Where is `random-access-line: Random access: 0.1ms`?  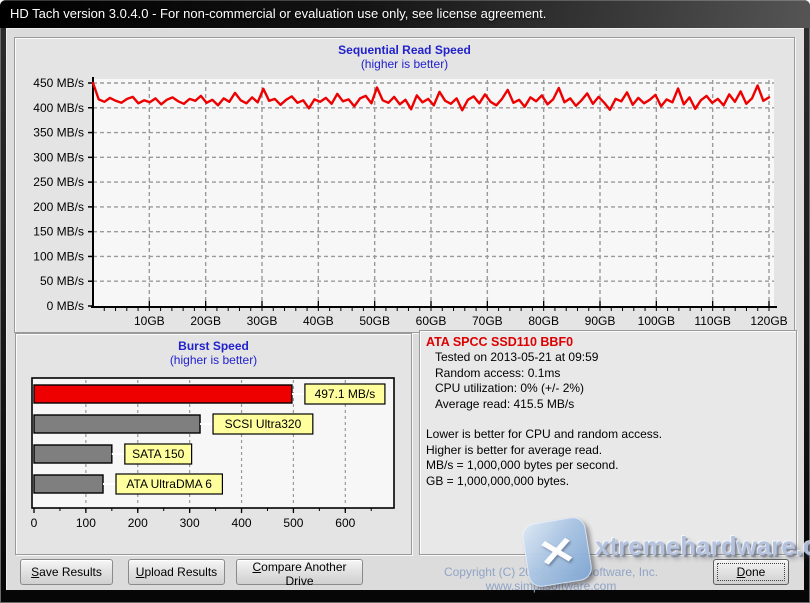
random-access-line: Random access: 0.1ms is located at coordinates (498, 372).